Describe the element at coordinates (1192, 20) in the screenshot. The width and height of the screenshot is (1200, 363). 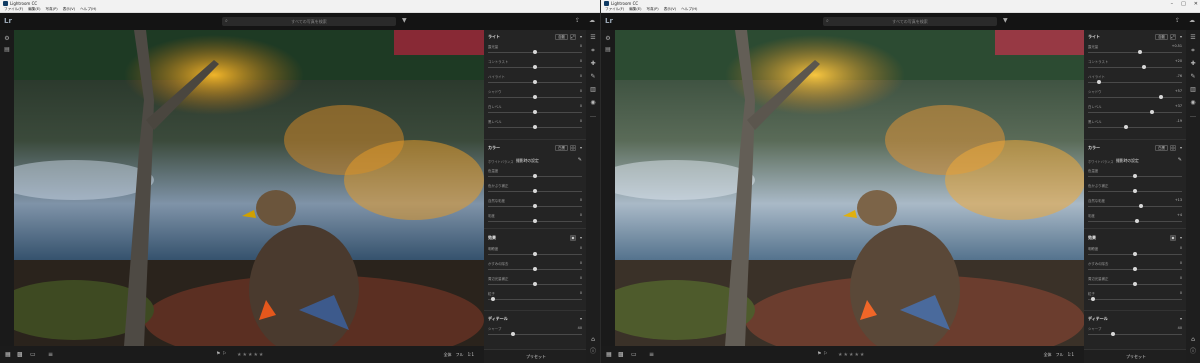
I see `cloud-icon: ☁` at that location.